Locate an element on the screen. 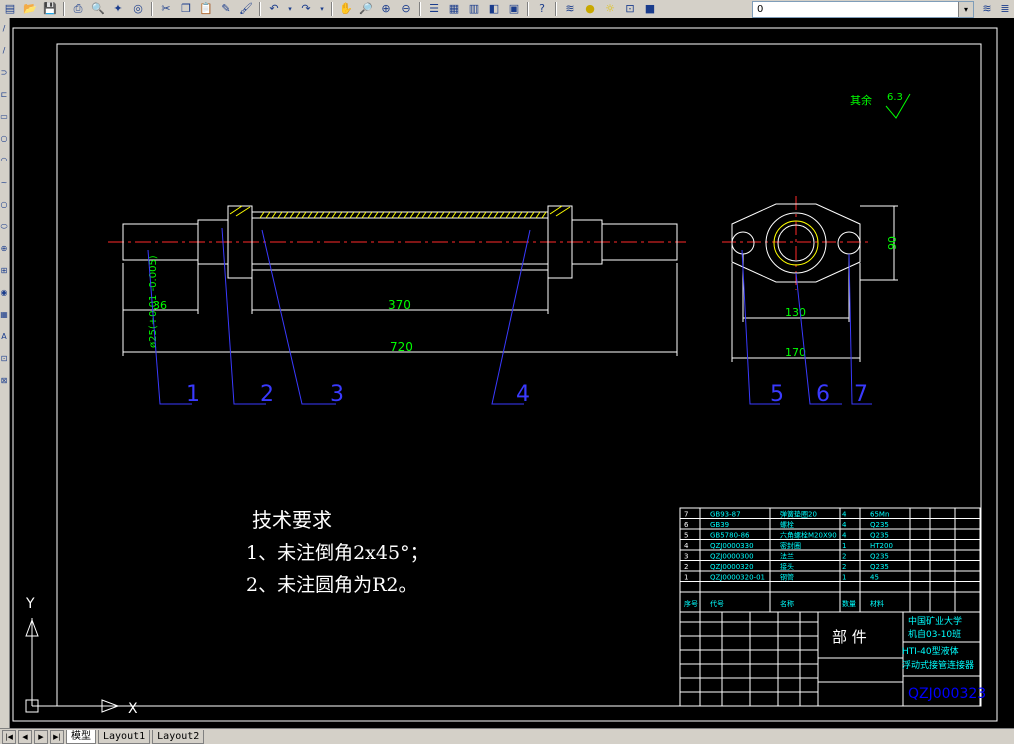 This screenshot has width=1014, height=744. color-icon: ■ is located at coordinates (650, 9).